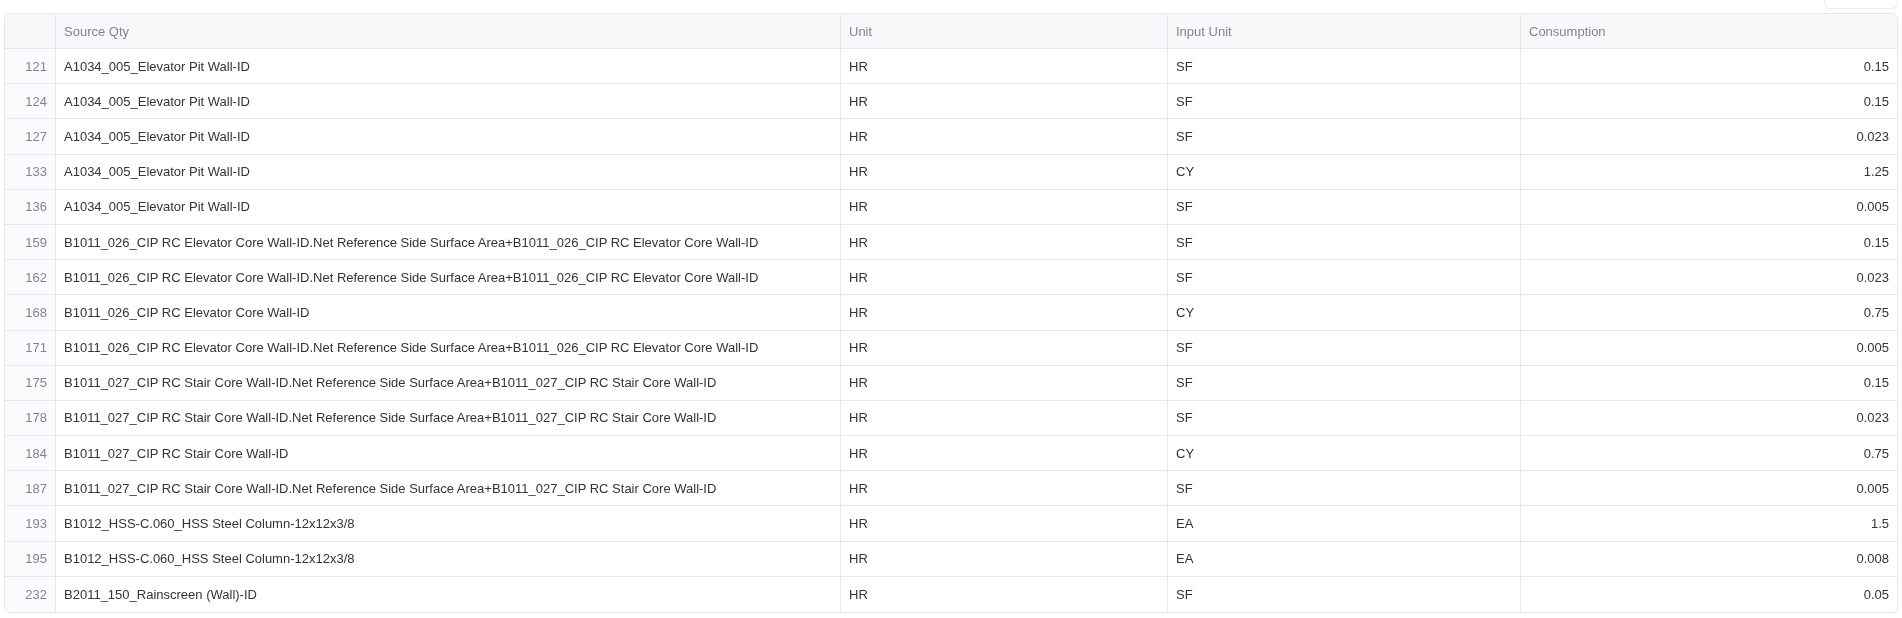  I want to click on row-index: 232, so click(30, 594).